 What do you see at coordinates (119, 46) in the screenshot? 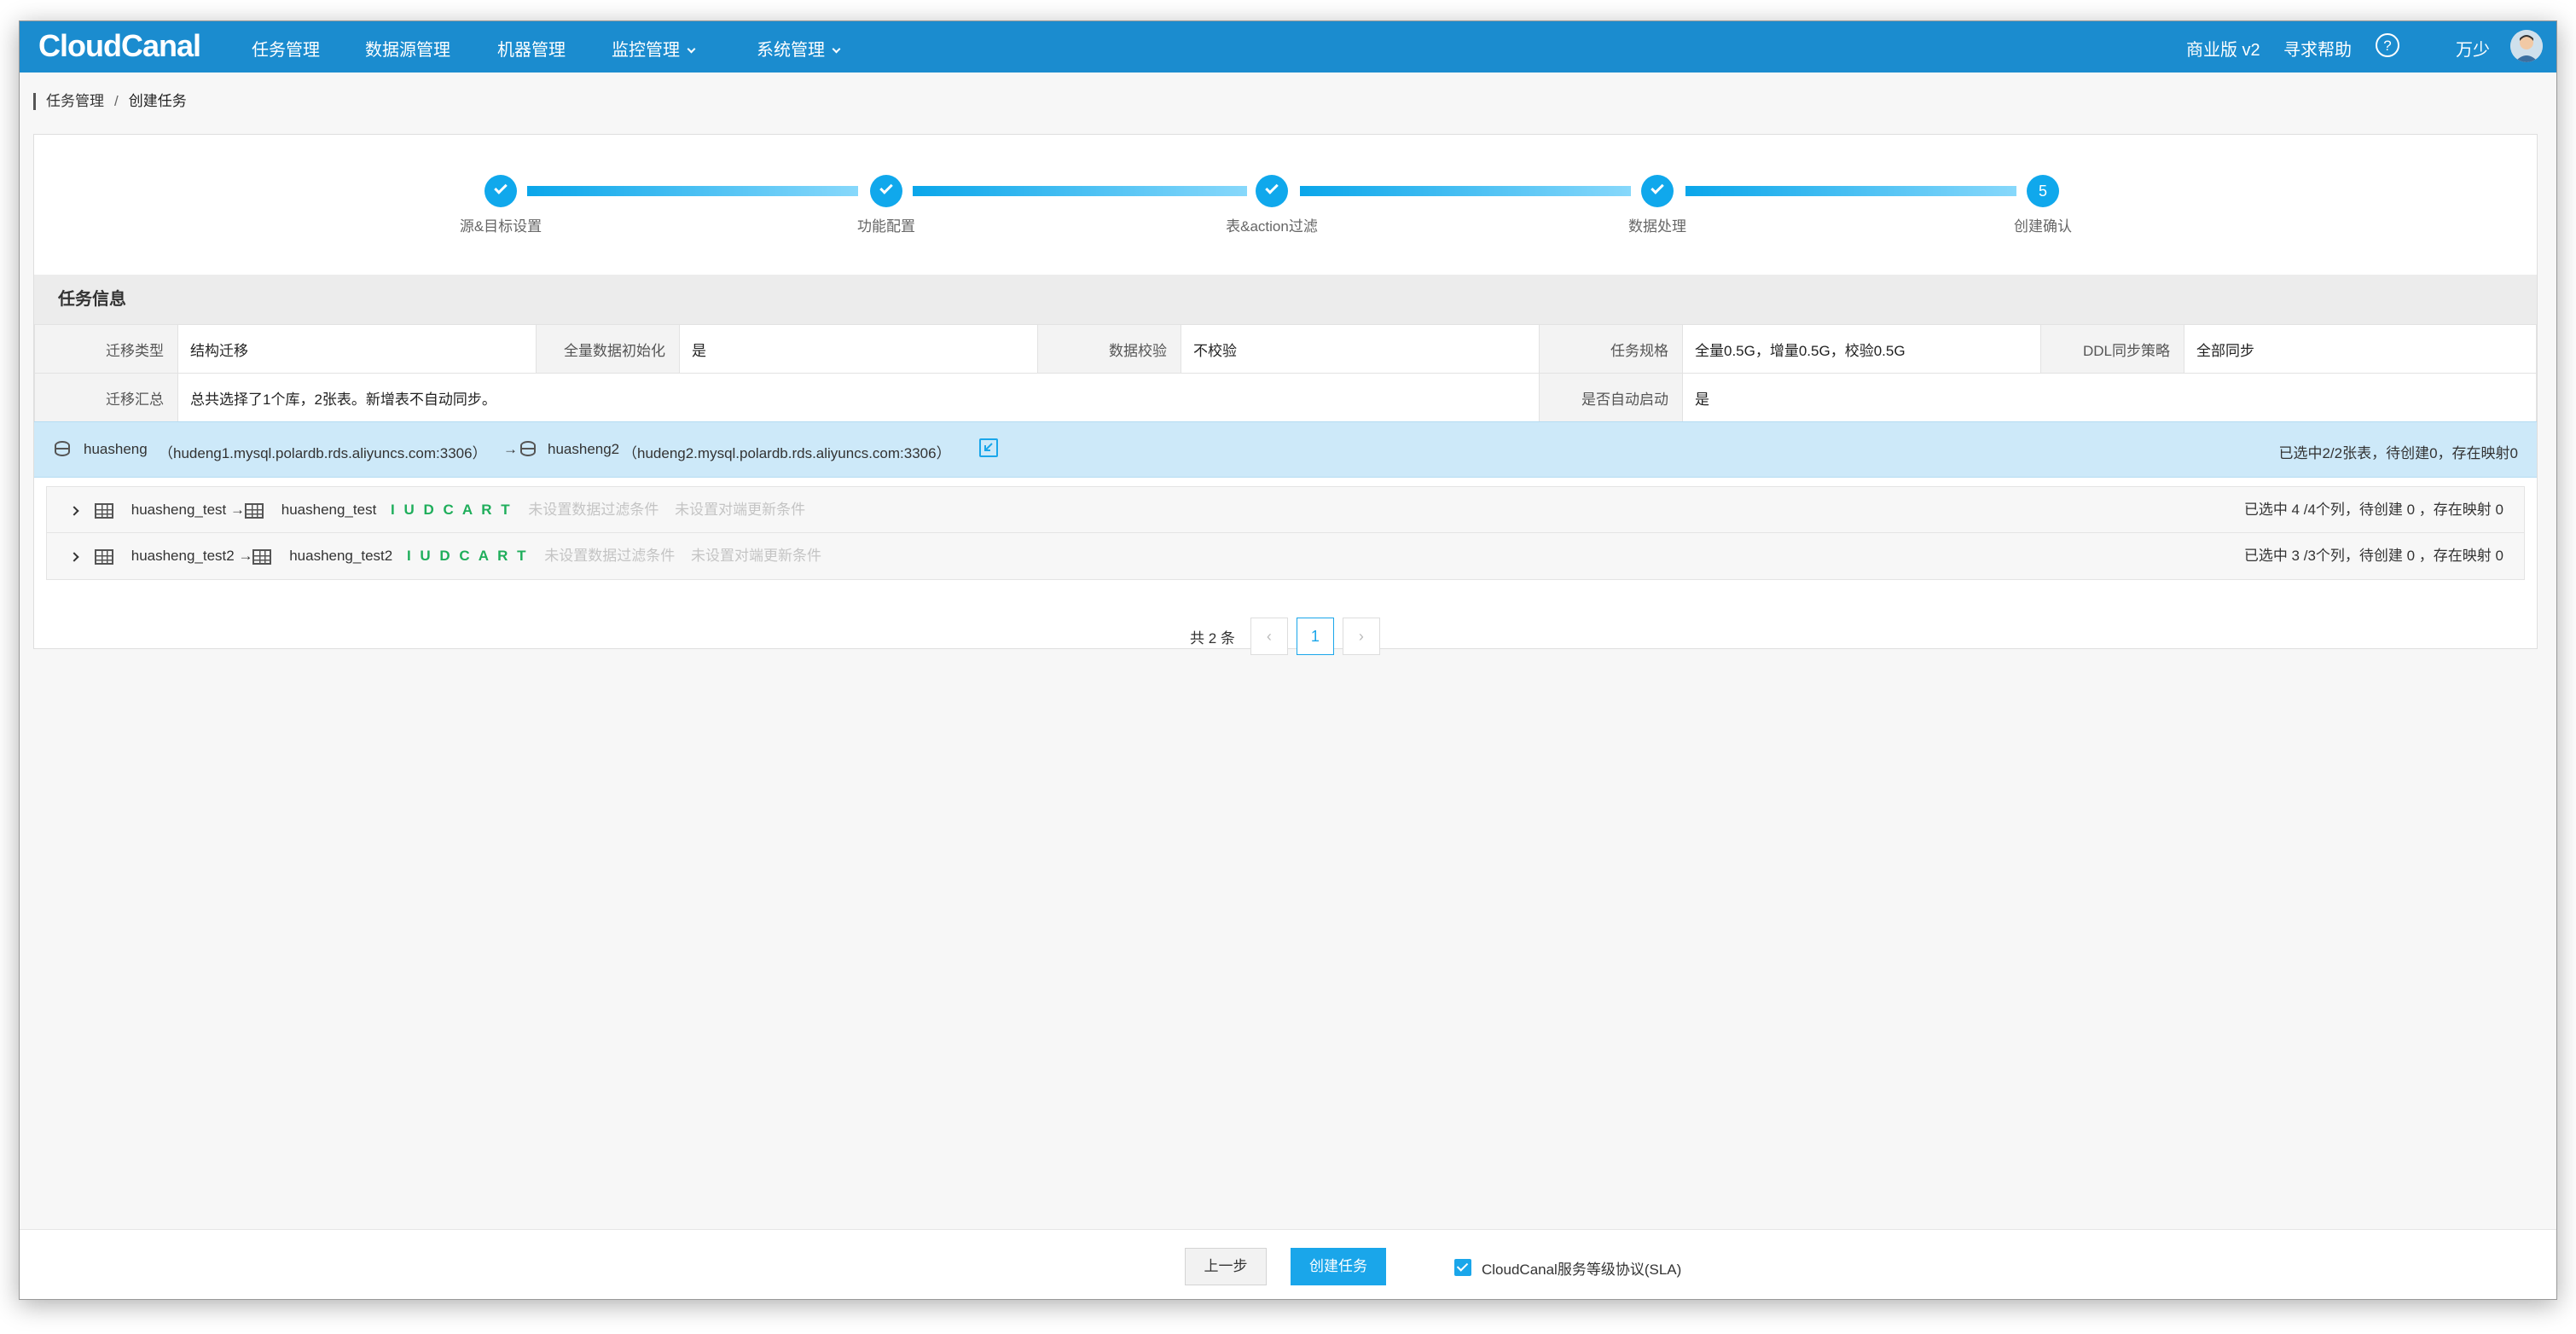
I see `cloudcanal-logo: CloudCanal` at bounding box center [119, 46].